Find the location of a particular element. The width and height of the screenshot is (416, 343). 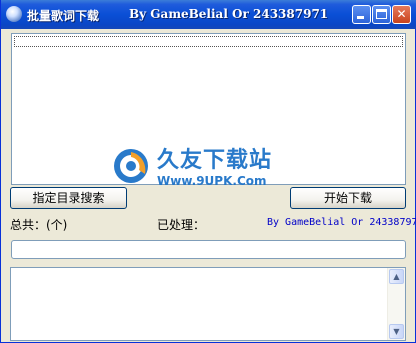

maximize-icon is located at coordinates (381, 14).